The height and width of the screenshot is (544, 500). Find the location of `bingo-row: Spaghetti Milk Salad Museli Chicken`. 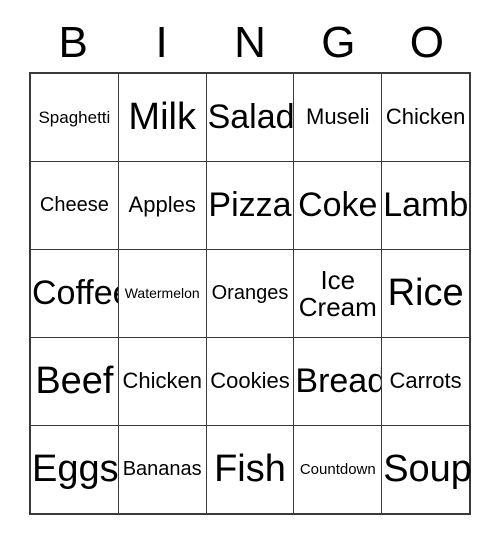

bingo-row: Spaghetti Milk Salad Museli Chicken is located at coordinates (250, 117).